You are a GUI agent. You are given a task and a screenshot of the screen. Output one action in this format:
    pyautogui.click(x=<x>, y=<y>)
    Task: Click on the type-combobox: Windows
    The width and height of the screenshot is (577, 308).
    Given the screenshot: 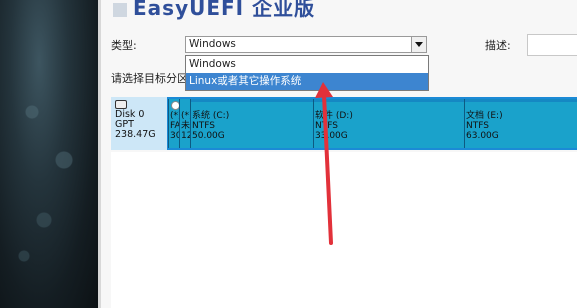 What is the action you would take?
    pyautogui.click(x=306, y=44)
    